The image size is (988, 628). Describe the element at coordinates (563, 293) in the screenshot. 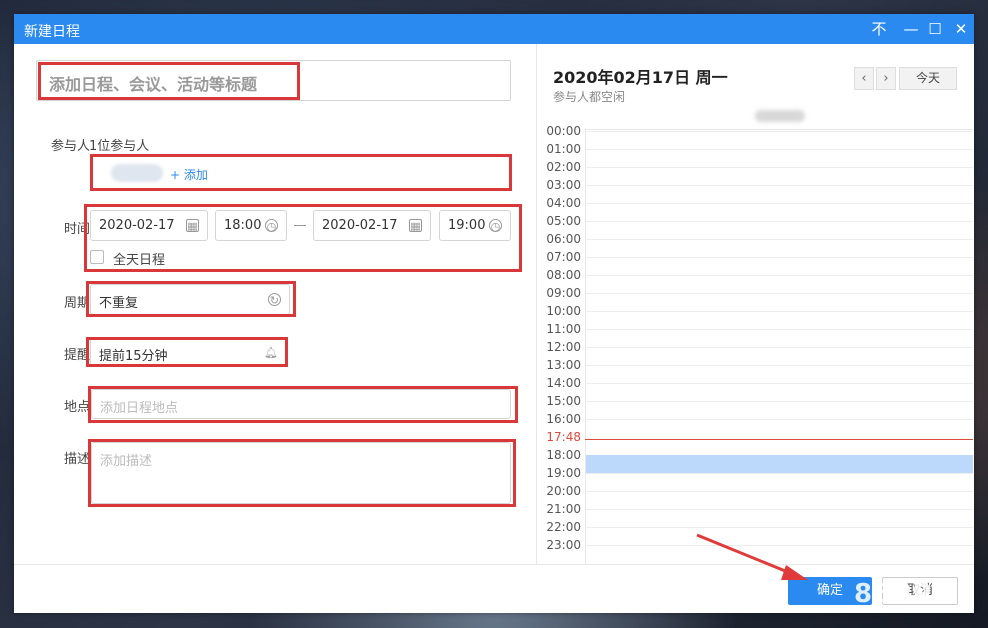

I see `hour-label: 09:00` at that location.